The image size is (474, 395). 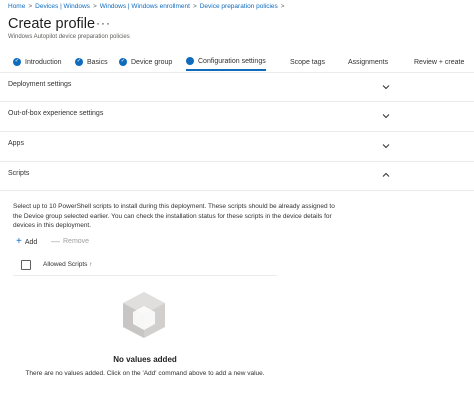 I want to click on plus-icon: +, so click(x=19, y=241).